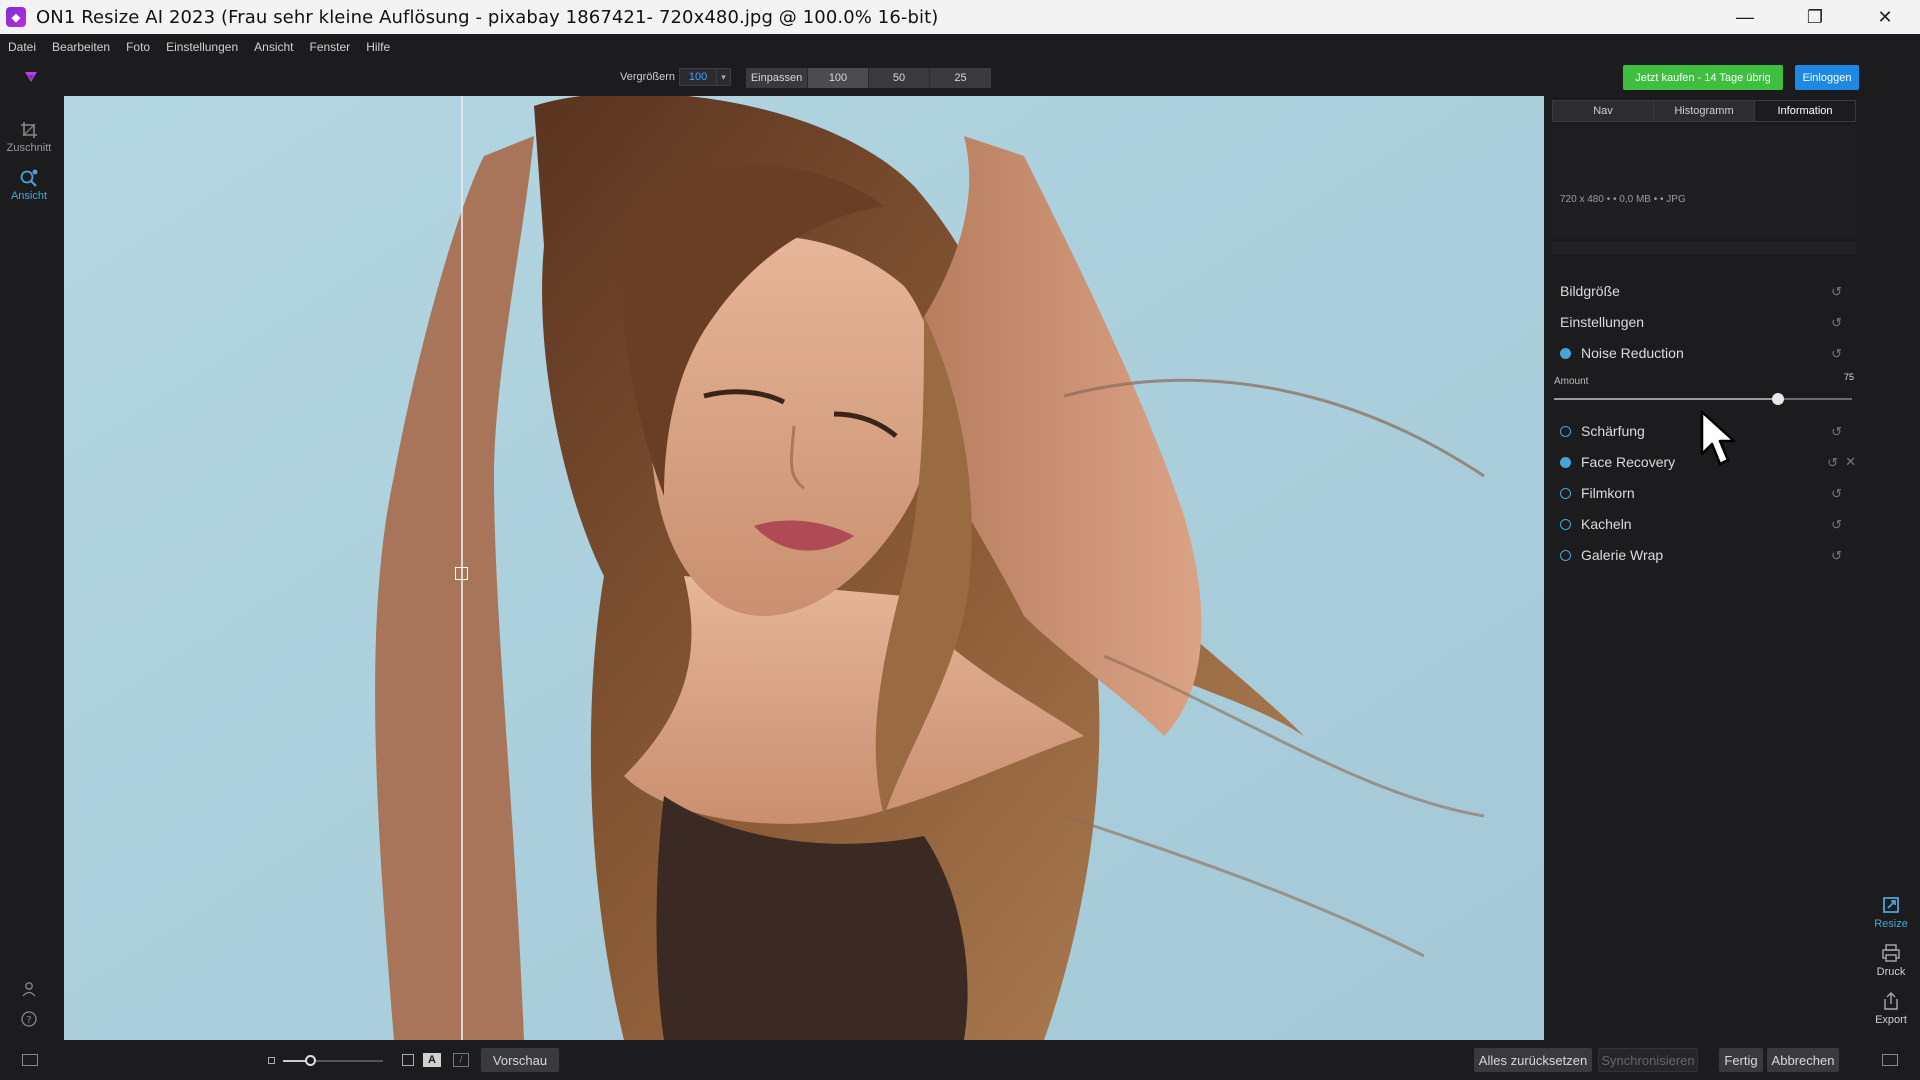 This screenshot has height=1080, width=1920. I want to click on cancel-button: Abbrechen, so click(1803, 1060).